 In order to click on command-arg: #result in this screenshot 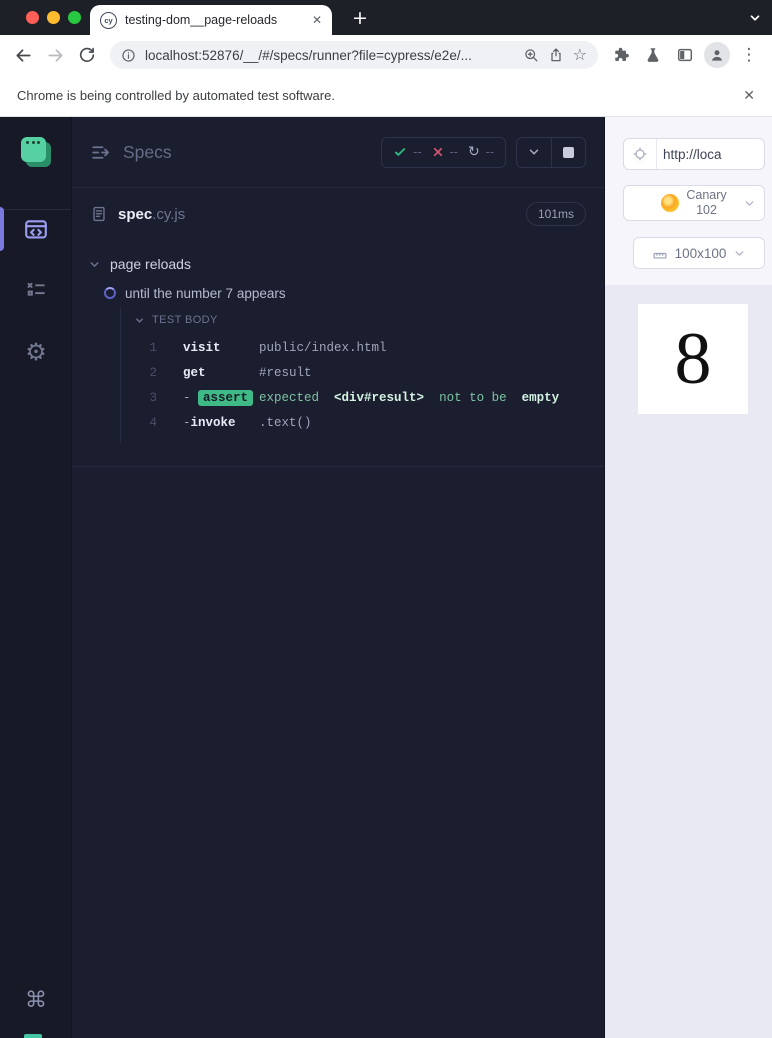, I will do `click(285, 372)`.